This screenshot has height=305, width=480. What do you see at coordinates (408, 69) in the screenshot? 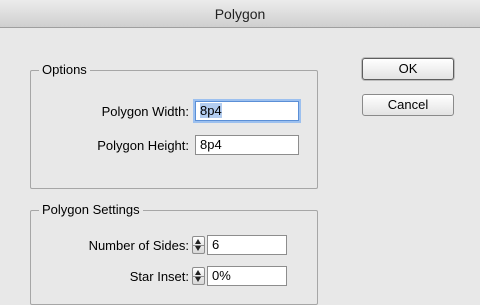
I see `ok-button: OK` at bounding box center [408, 69].